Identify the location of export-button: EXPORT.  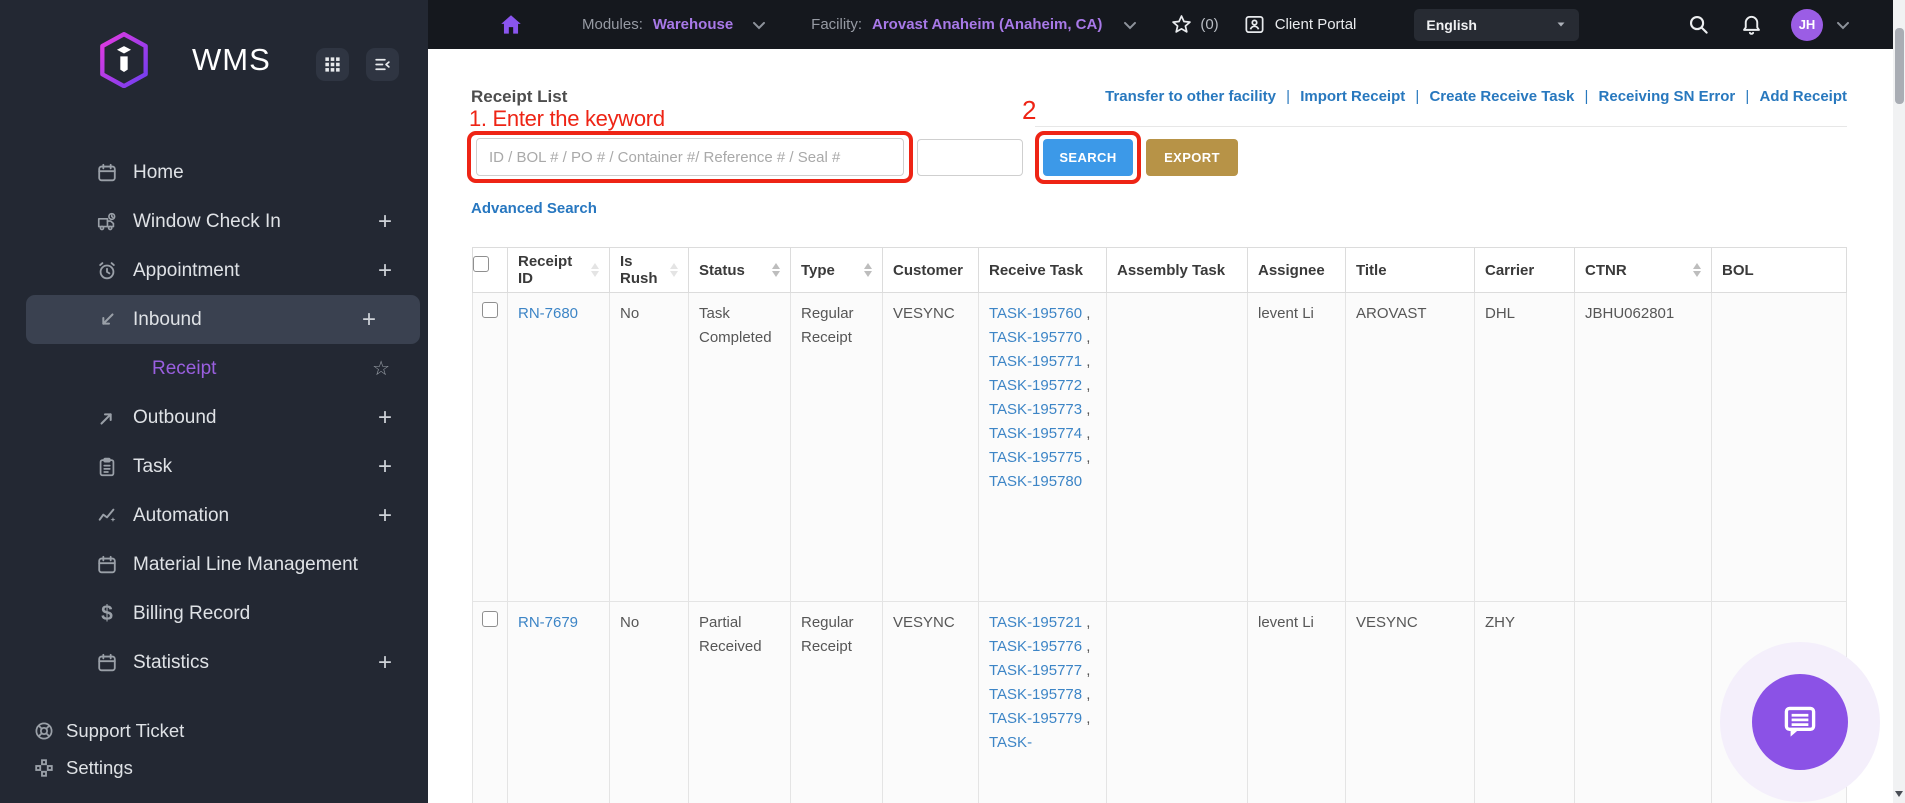
(1192, 157).